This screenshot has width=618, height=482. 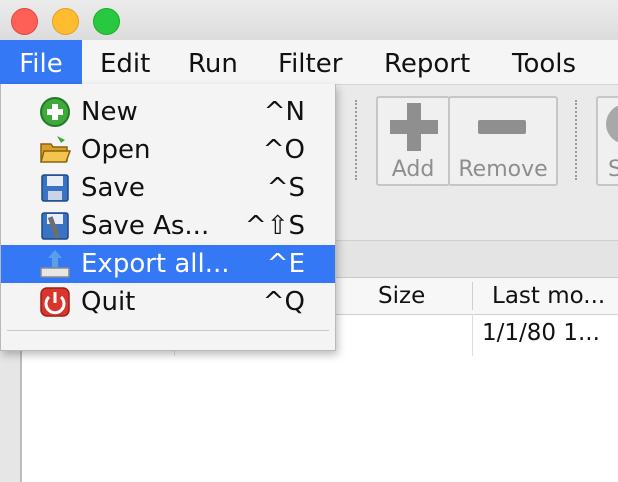 I want to click on save-icon, so click(x=55, y=188).